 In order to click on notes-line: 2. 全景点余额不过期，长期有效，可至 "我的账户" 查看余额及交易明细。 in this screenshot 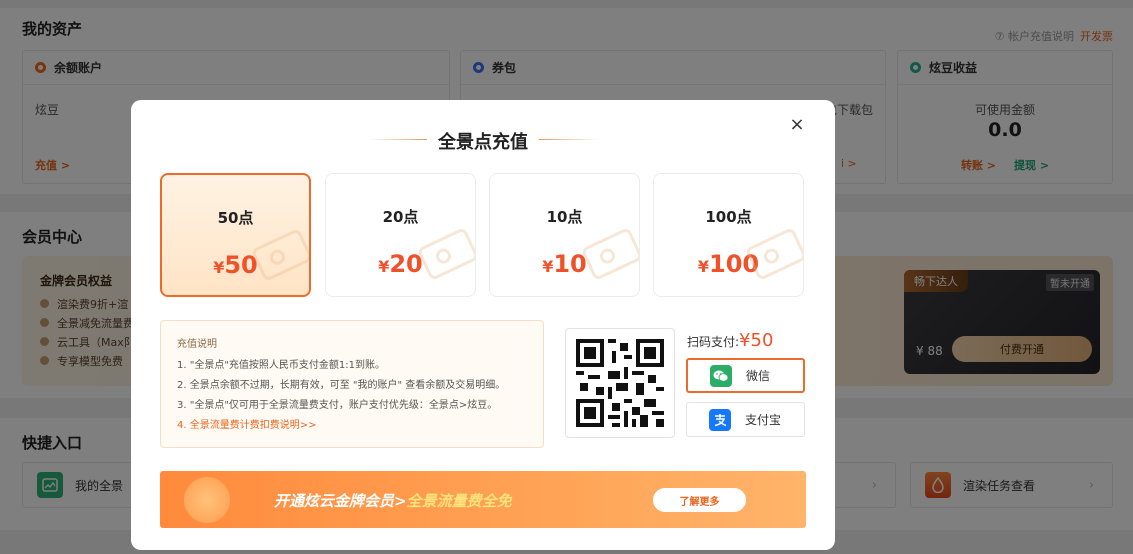, I will do `click(341, 385)`.